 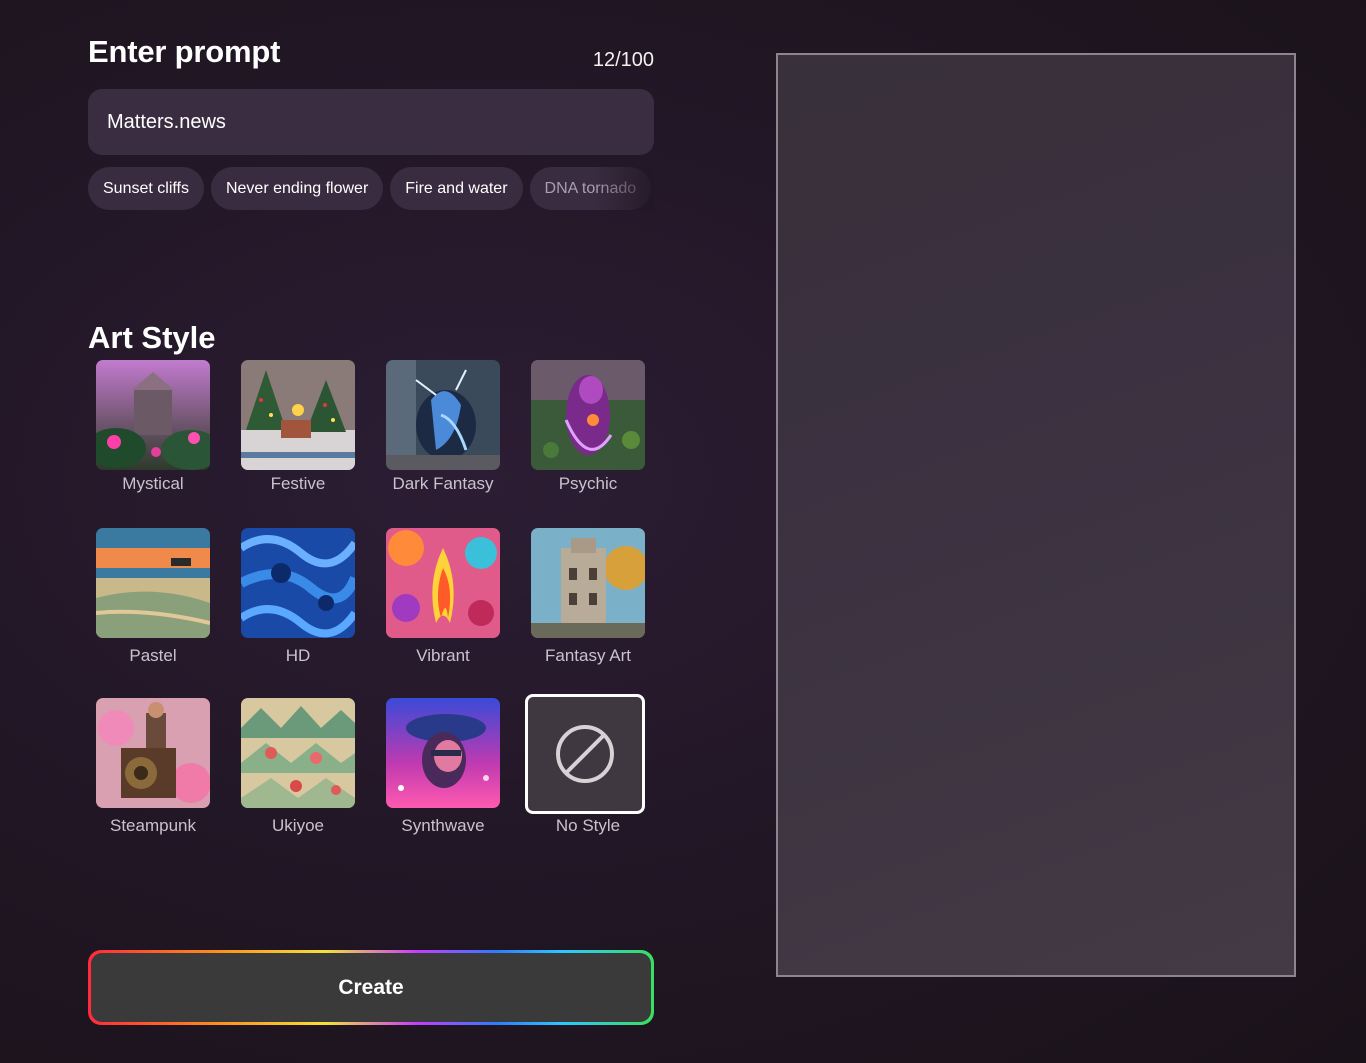 What do you see at coordinates (297, 188) in the screenshot?
I see `suggestion-chip-never-ending-flower: Never ending flower` at bounding box center [297, 188].